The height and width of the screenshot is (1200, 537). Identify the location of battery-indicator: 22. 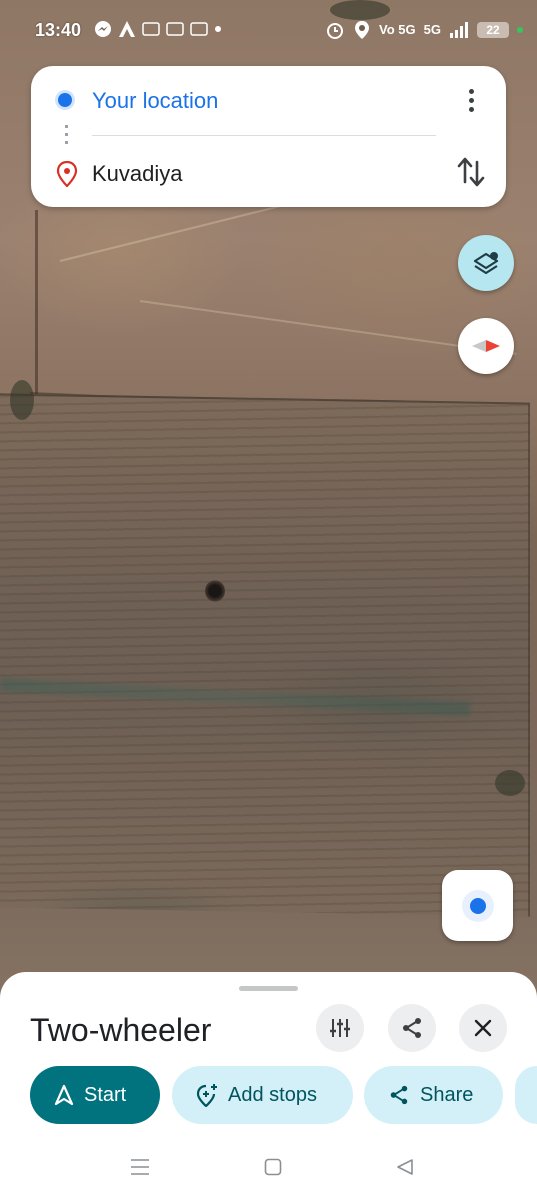
(493, 30).